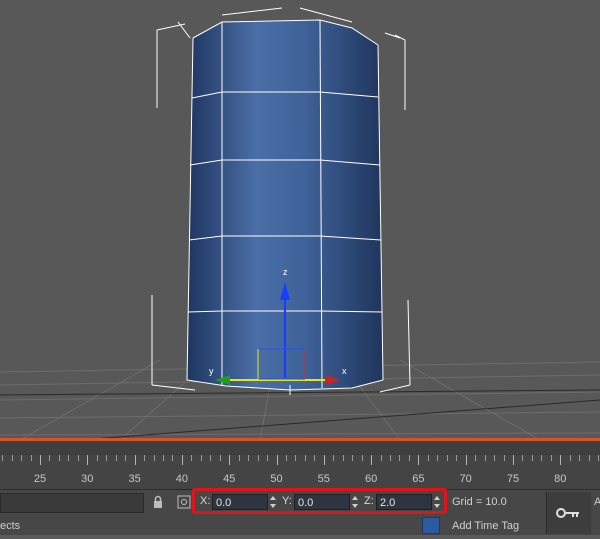  Describe the element at coordinates (300, 472) in the screenshot. I see `track-bar-ruler: 25 30 35 40 45 50 55 60 65 70 75 80` at that location.